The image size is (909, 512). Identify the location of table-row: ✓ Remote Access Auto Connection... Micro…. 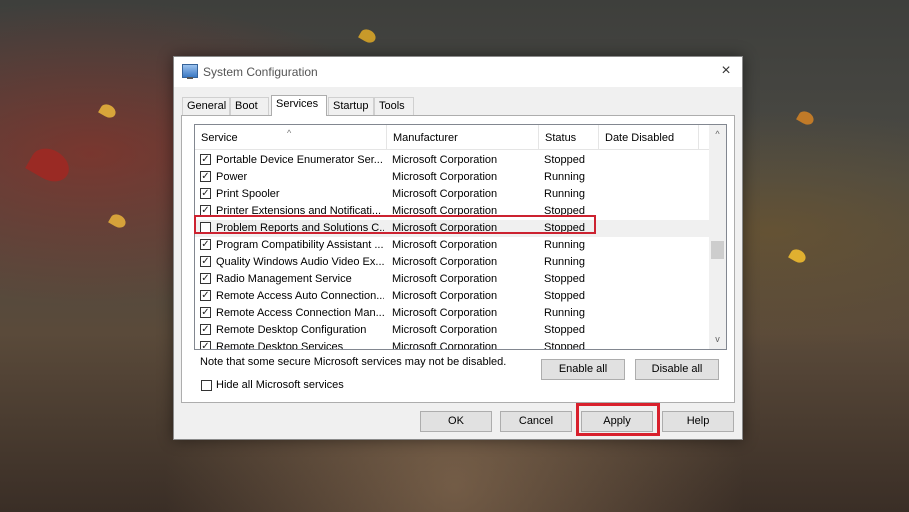
(452, 296).